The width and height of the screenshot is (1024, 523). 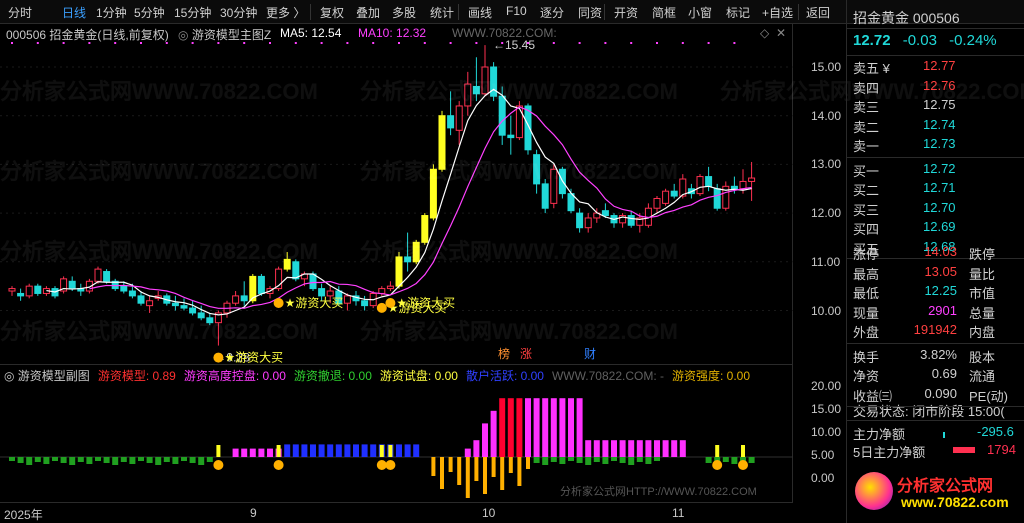 I want to click on header-watermark: WWW.70822.COM:, so click(x=504, y=33).